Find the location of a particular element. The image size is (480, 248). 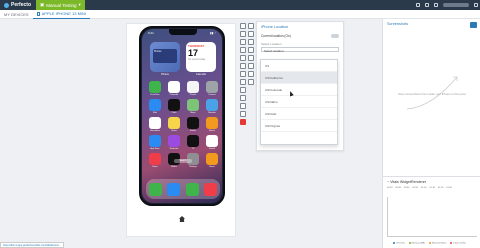

lock-icon is located at coordinates (243, 58).